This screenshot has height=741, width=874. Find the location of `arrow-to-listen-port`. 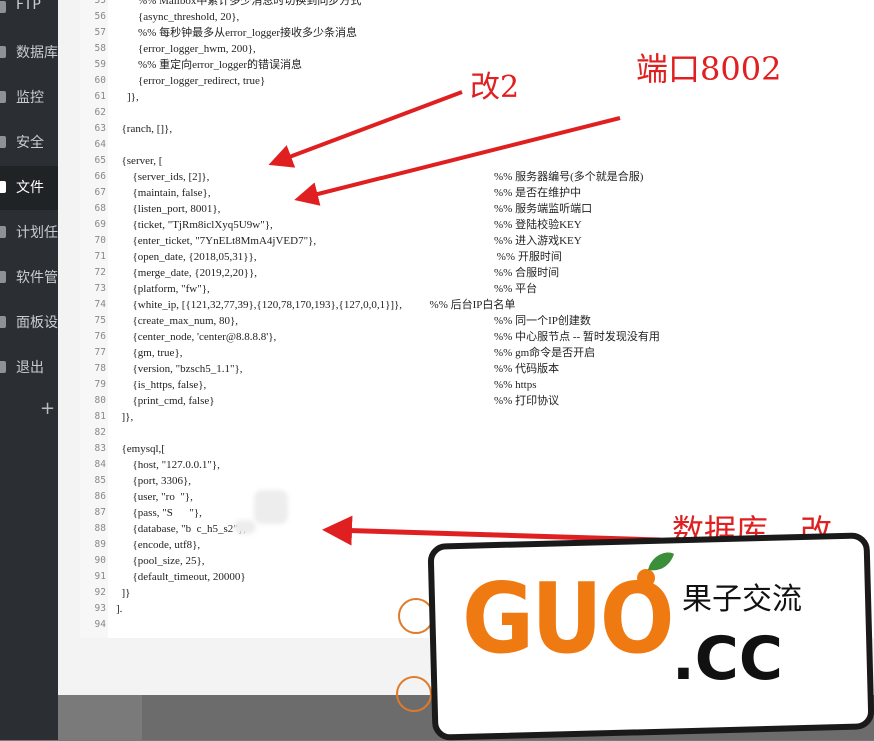

arrow-to-listen-port is located at coordinates (457, 161).